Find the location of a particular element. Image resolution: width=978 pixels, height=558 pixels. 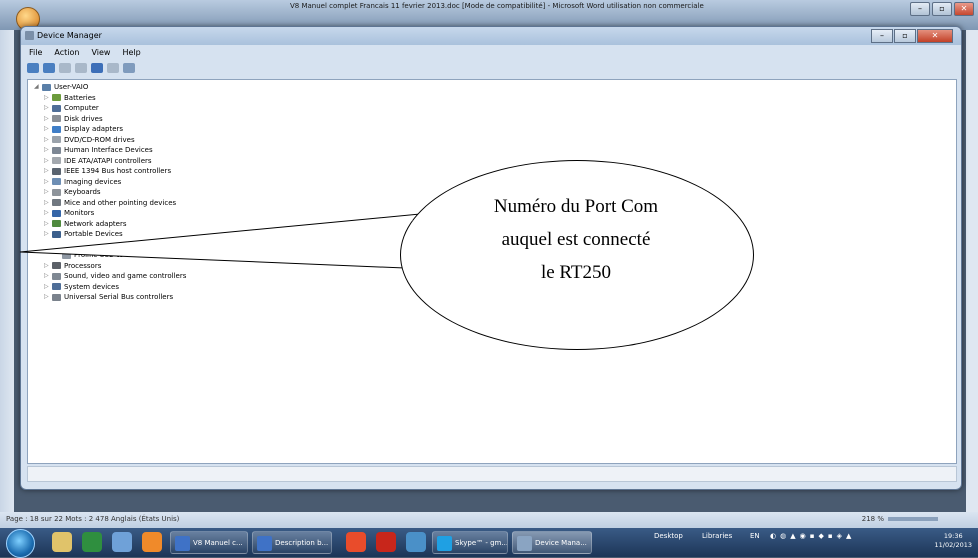

excel-icon is located at coordinates (92, 542).